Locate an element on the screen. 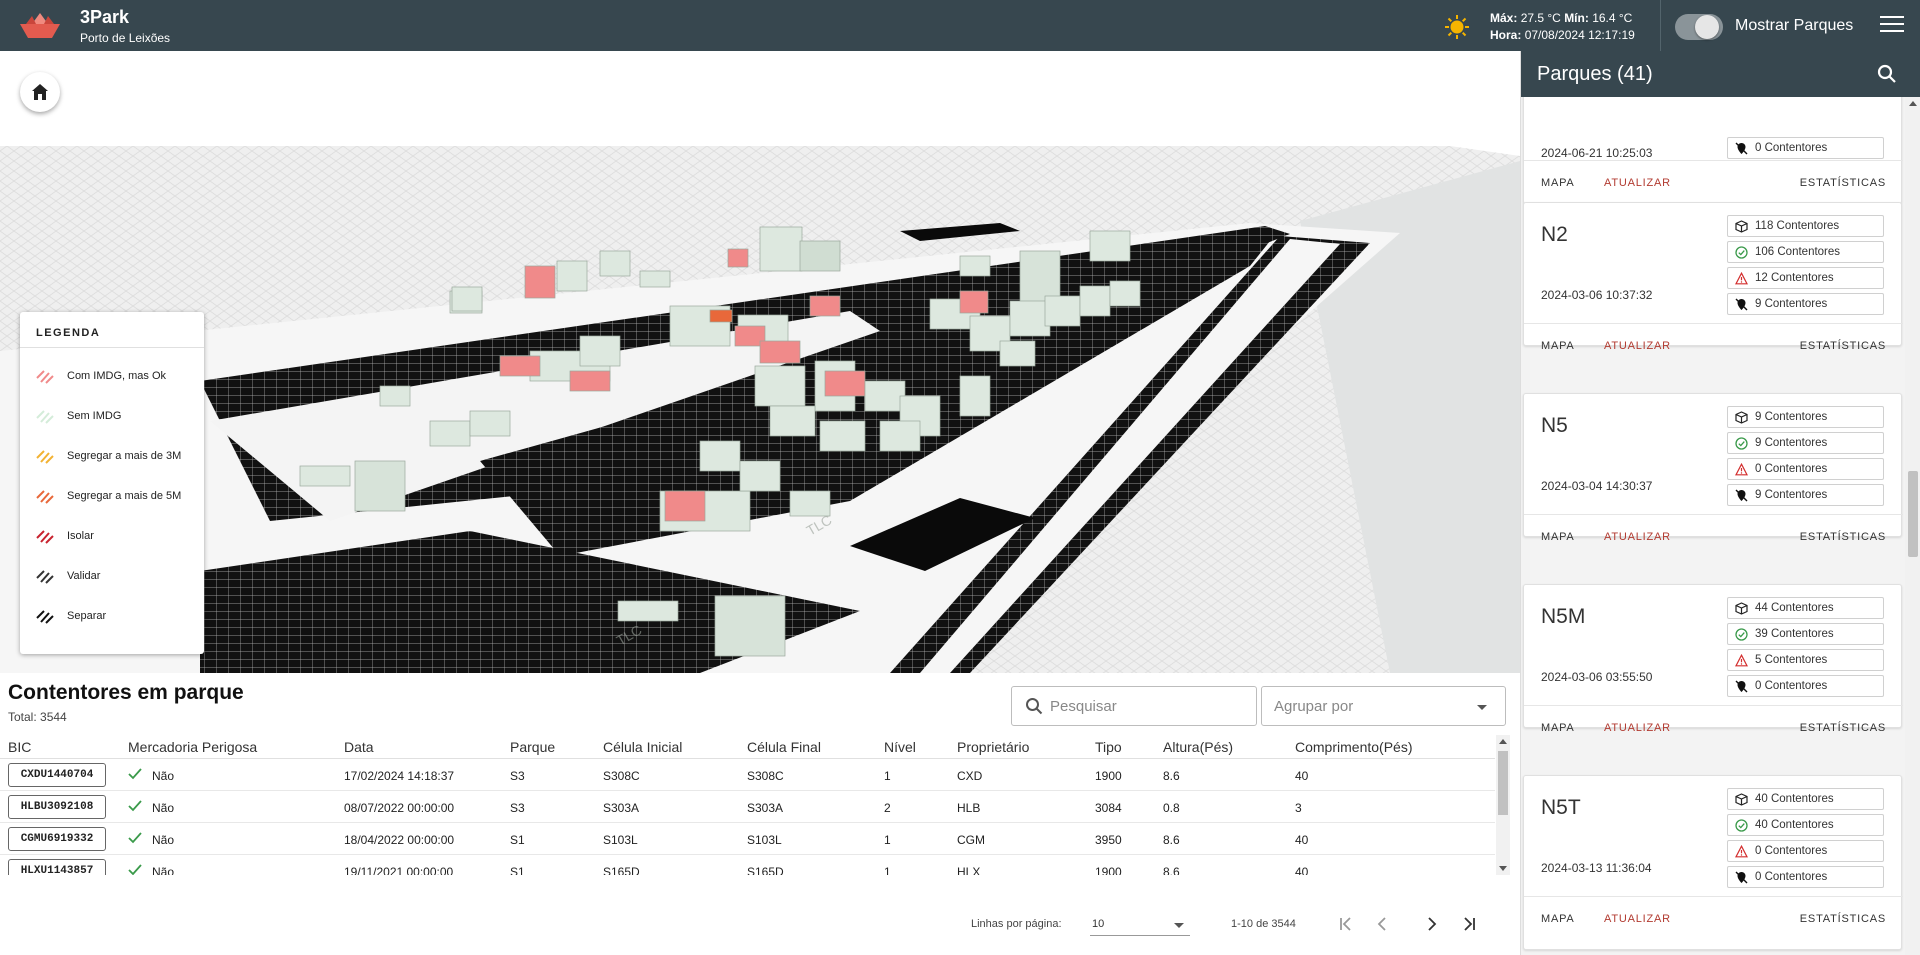  search-field is located at coordinates (1134, 706).